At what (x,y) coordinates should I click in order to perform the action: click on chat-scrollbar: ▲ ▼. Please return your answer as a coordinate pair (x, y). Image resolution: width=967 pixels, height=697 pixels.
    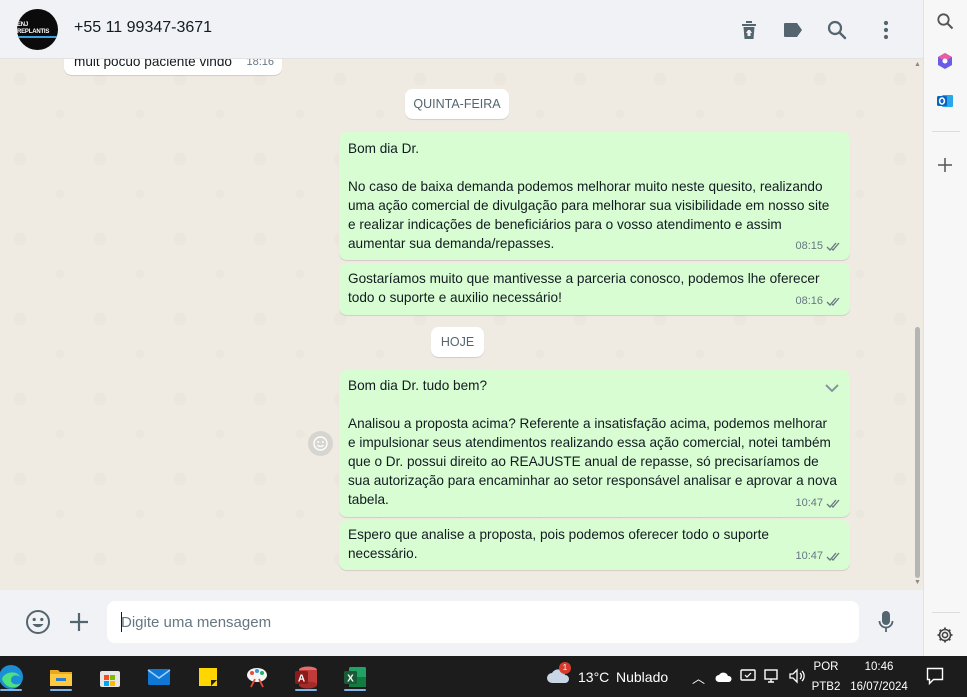
    Looking at the image, I should click on (917, 324).